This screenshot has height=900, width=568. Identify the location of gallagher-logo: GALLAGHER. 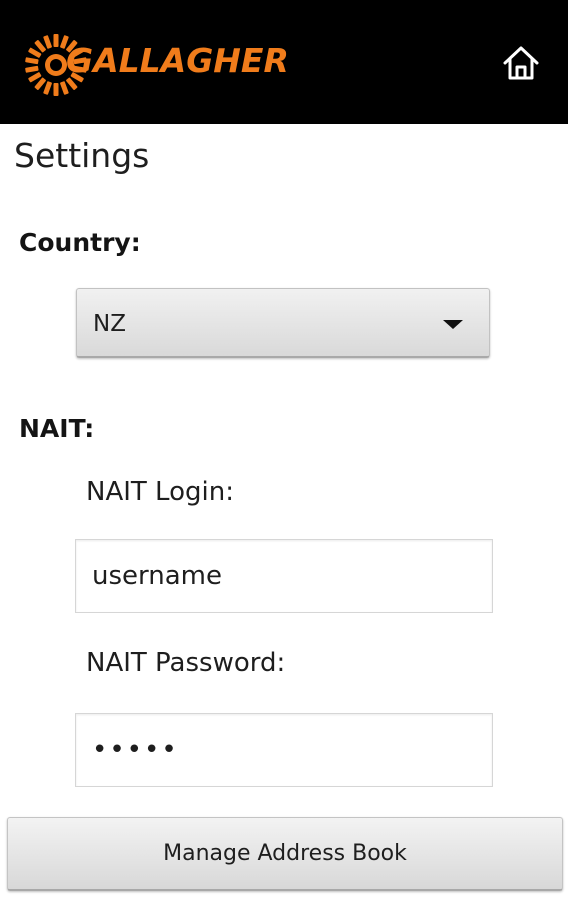
(155, 65).